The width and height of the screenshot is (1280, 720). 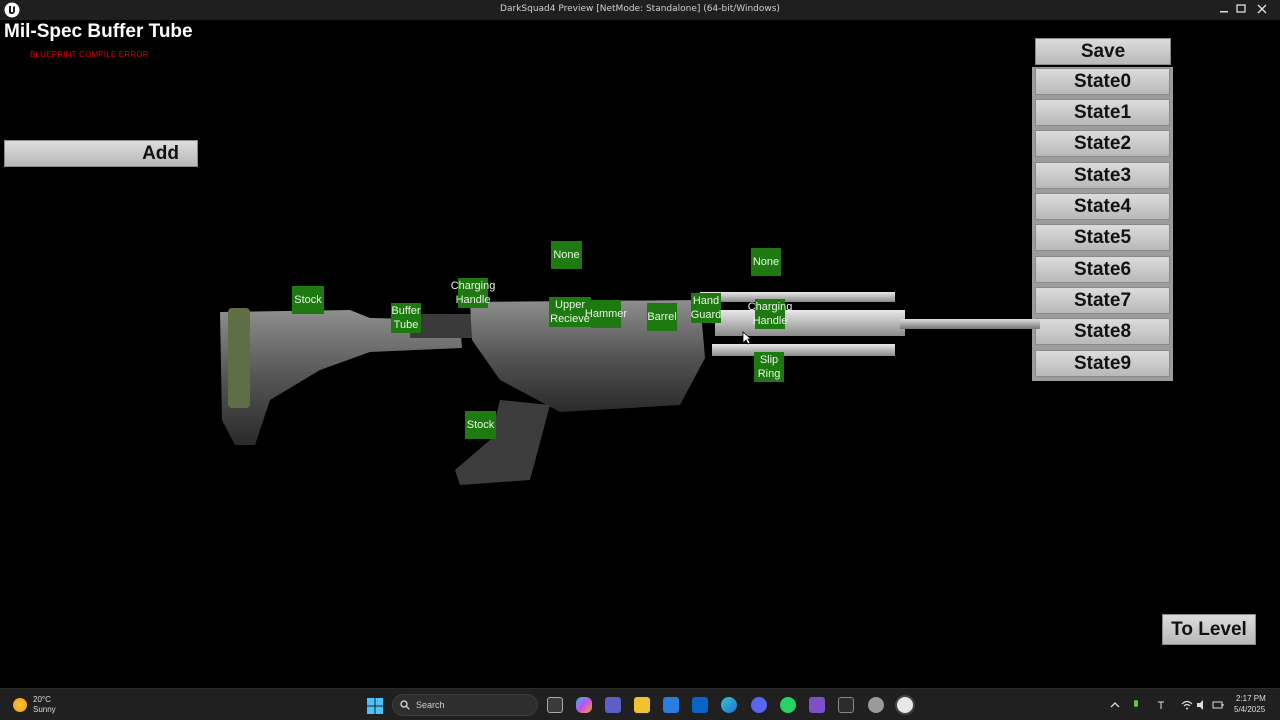 I want to click on whatsapp-icon, so click(x=788, y=705).